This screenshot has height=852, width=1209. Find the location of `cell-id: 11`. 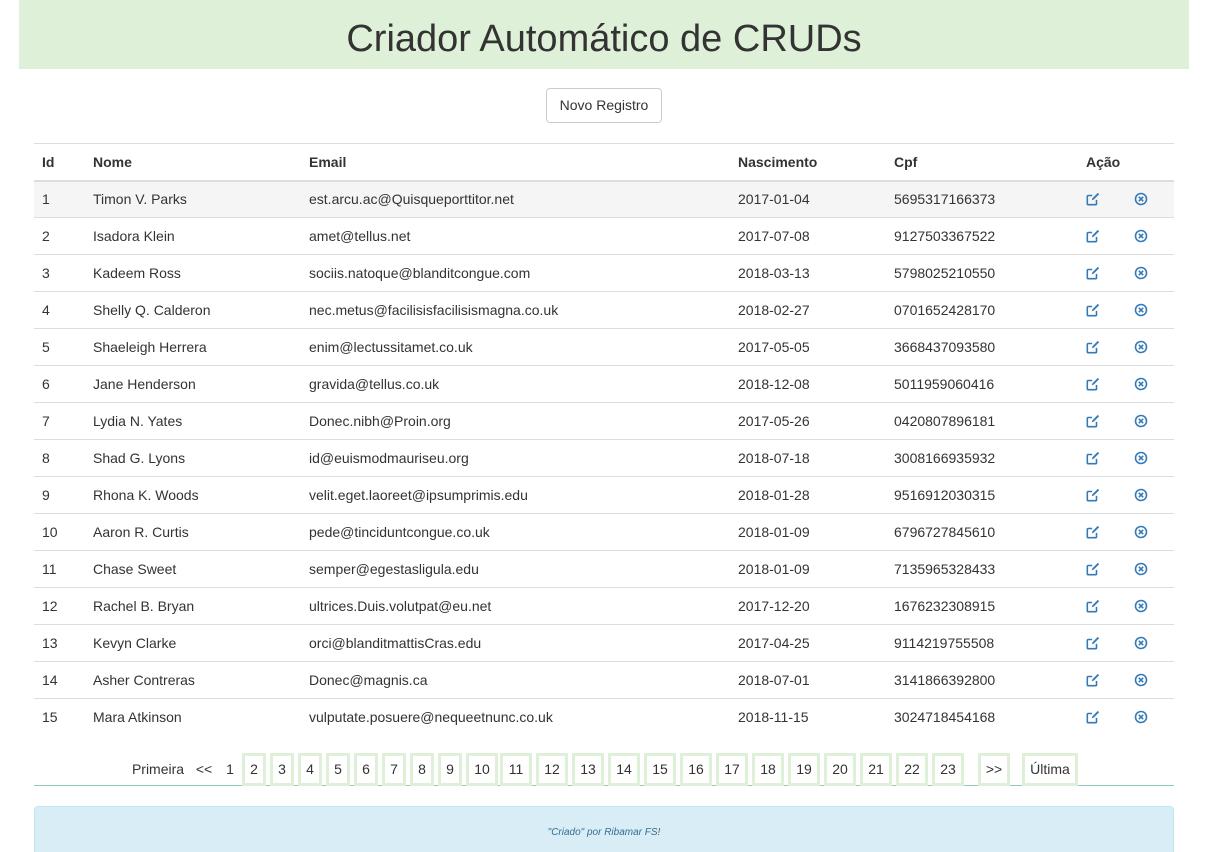

cell-id: 11 is located at coordinates (59, 569).